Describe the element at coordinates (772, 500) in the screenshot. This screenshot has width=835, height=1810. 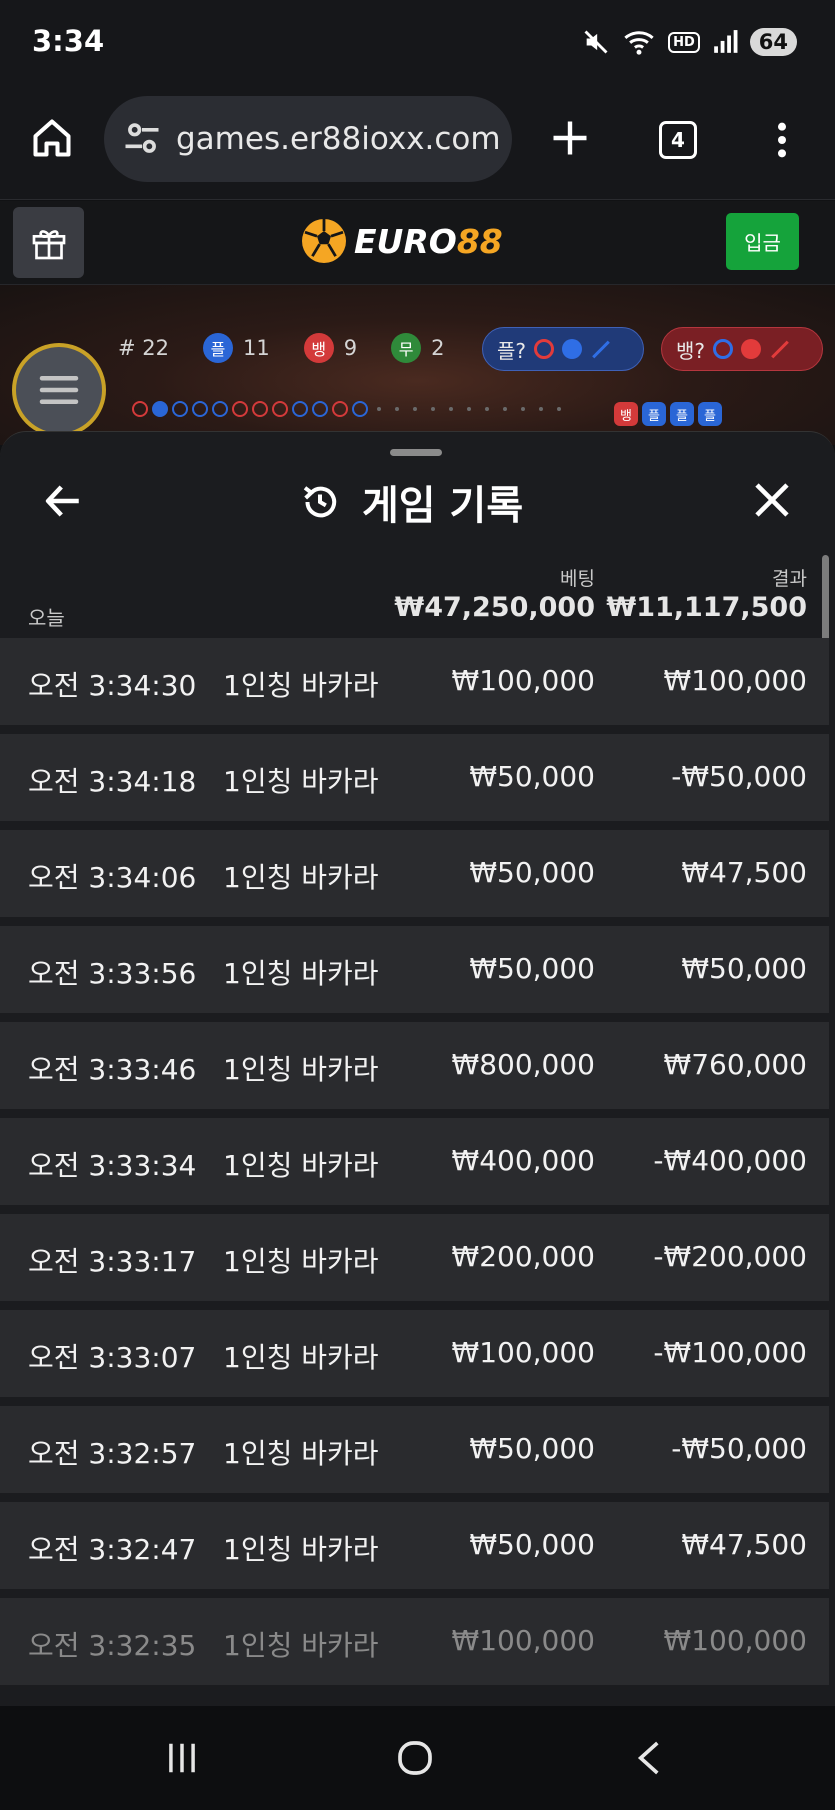
I see `close-icon` at that location.